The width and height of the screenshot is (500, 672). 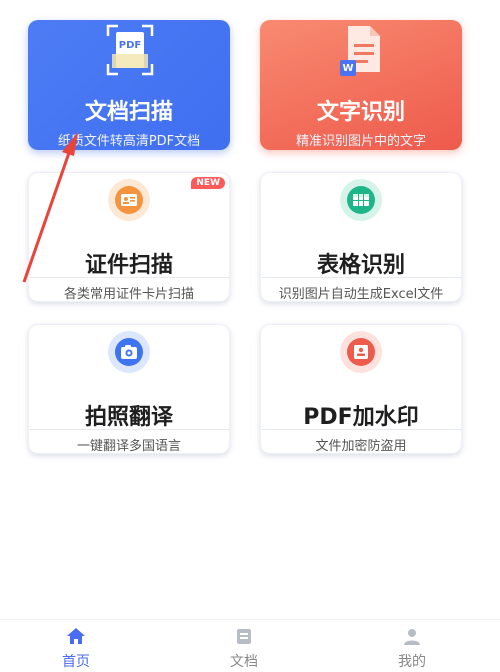 What do you see at coordinates (244, 662) in the screenshot?
I see `nav-docs-label: 文档` at bounding box center [244, 662].